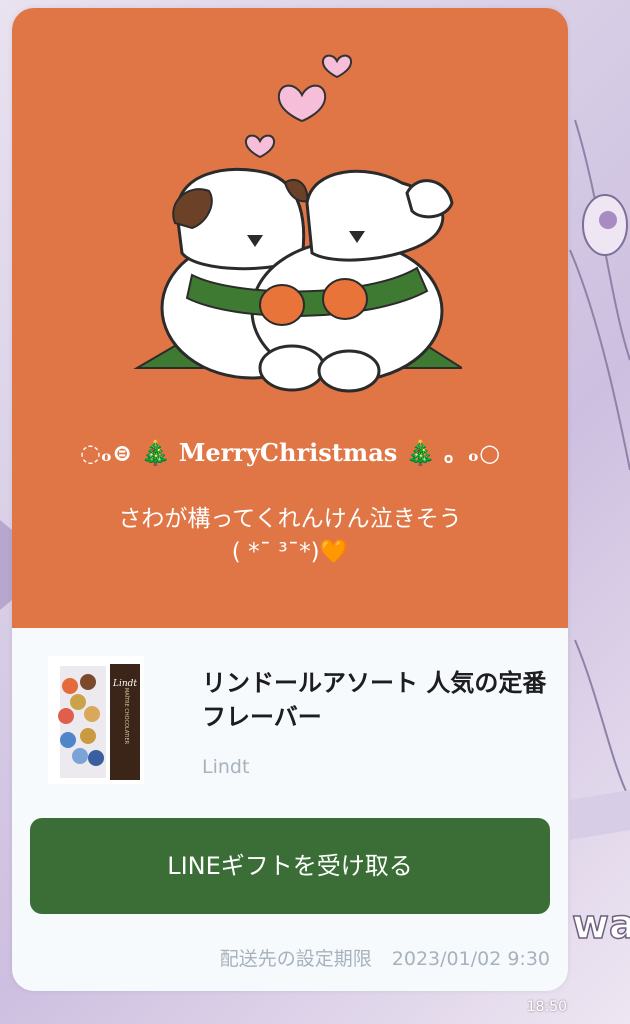 The width and height of the screenshot is (630, 1024). Describe the element at coordinates (420, 453) in the screenshot. I see `right-tree-icon: 🎄` at that location.